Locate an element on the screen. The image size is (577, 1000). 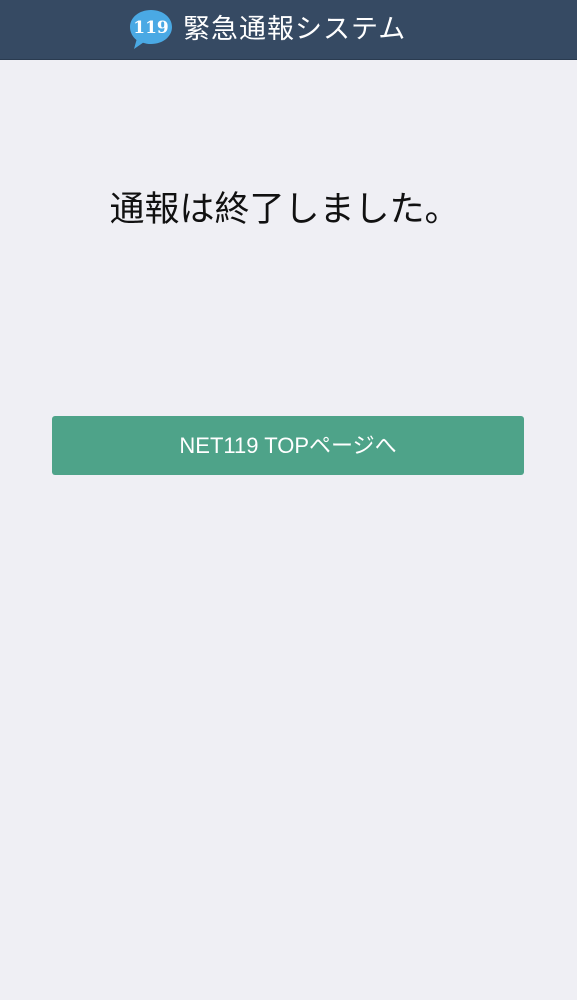
page-title: 緊急通報システム is located at coordinates (295, 29).